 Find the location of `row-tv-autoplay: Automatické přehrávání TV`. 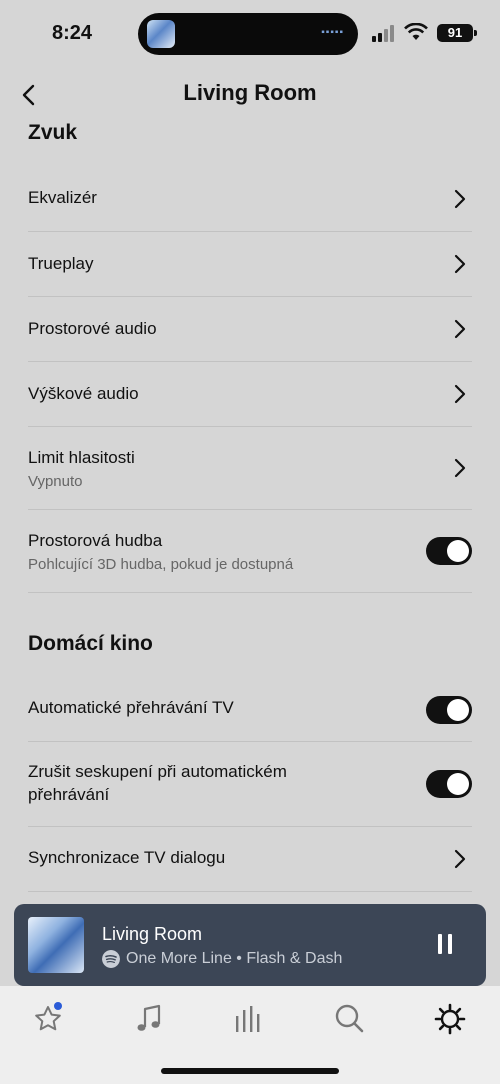

row-tv-autoplay: Automatické přehrávání TV is located at coordinates (250, 709).